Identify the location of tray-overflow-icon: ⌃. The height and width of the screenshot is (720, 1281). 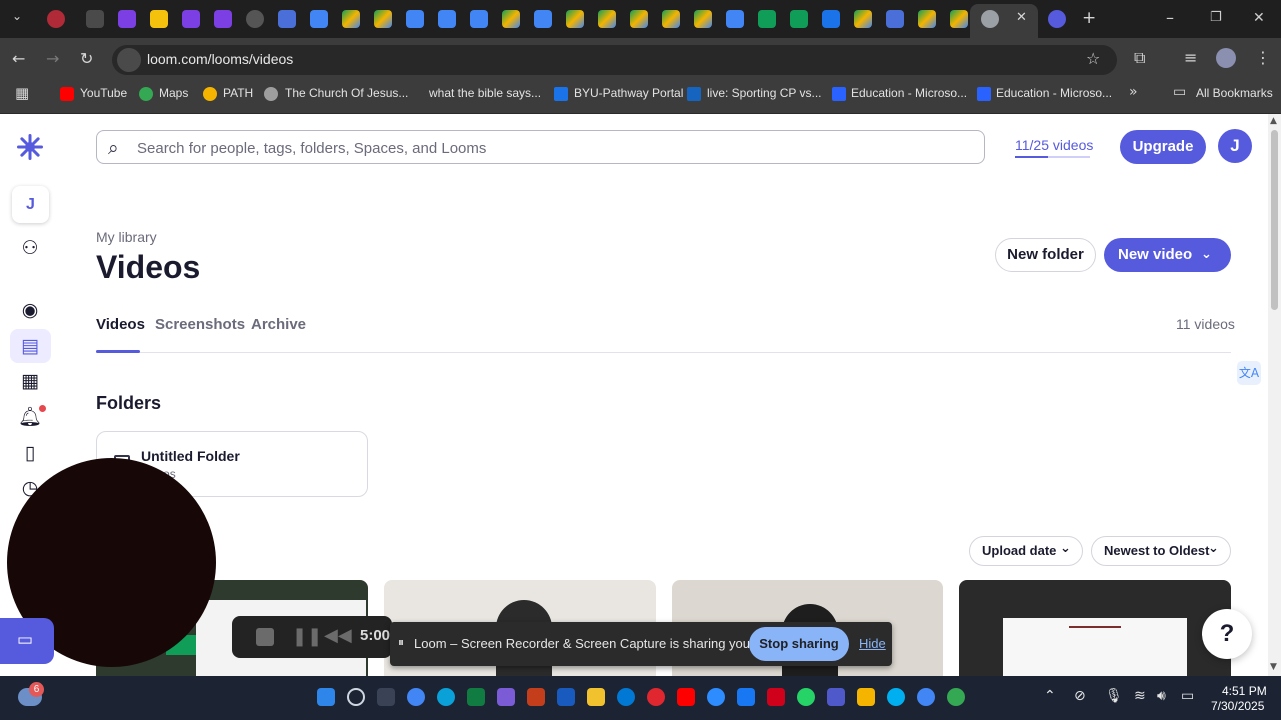
(1050, 696).